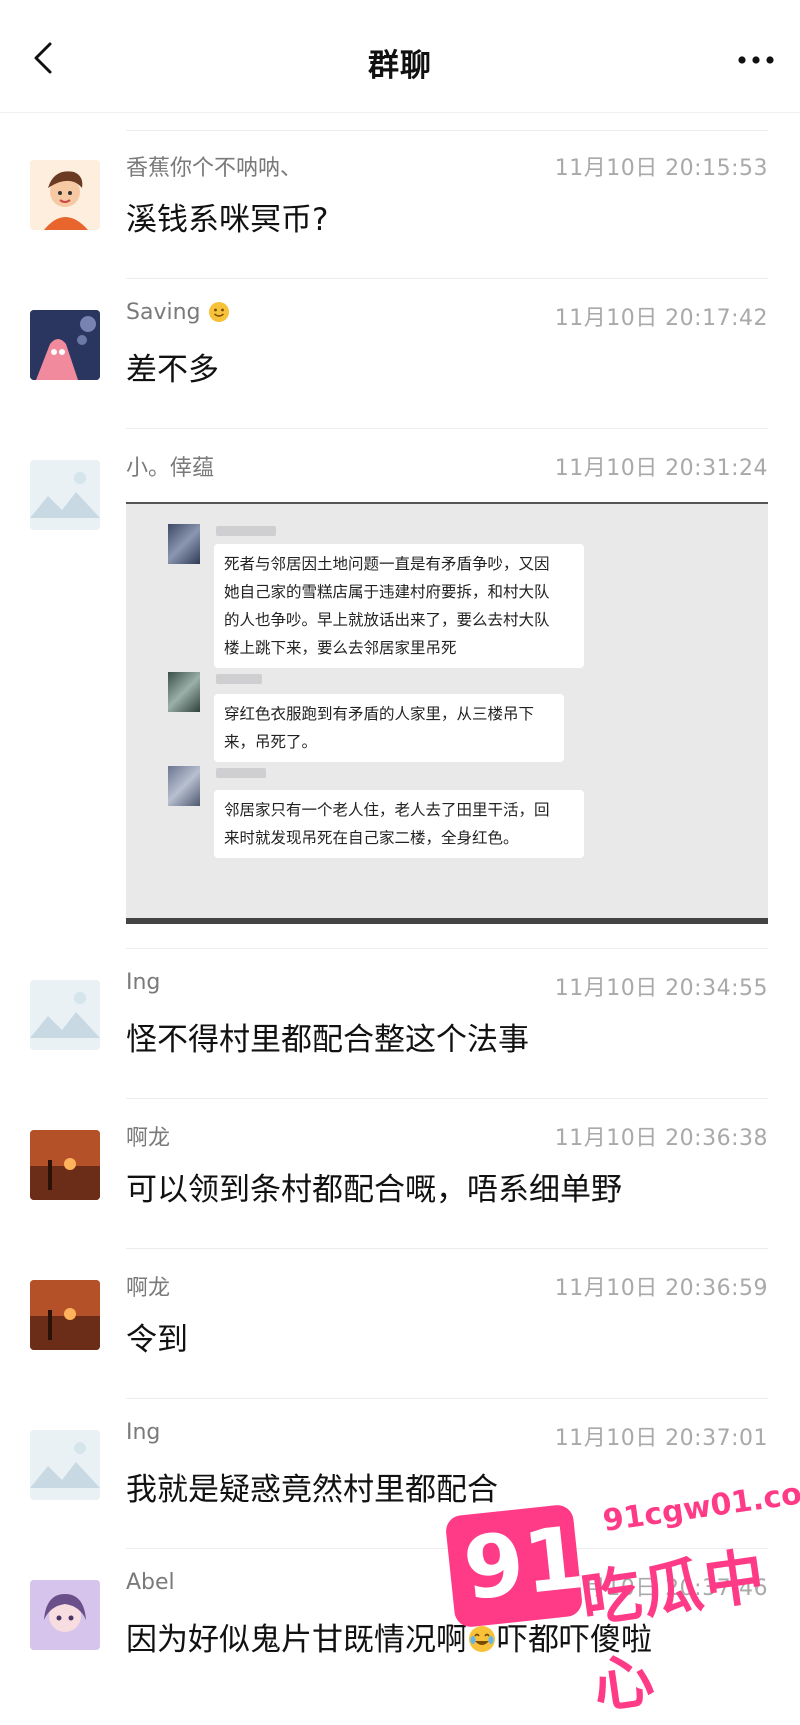 The height and width of the screenshot is (1725, 800). What do you see at coordinates (673, 1632) in the screenshot?
I see `watermark-name: 吃瓜中心` at bounding box center [673, 1632].